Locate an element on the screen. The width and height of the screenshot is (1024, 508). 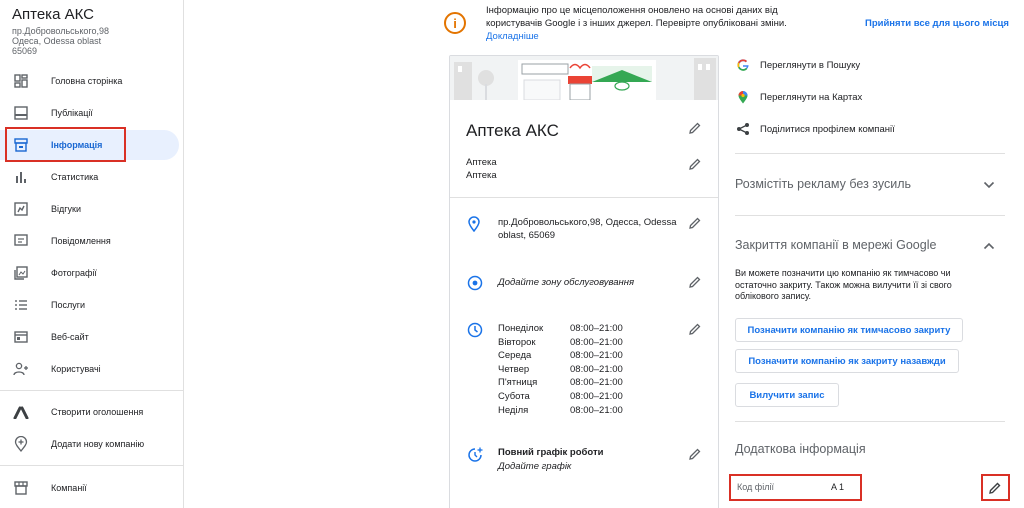
business-address-line: пр.Добровольського,98 is located at coordinates (61, 31).